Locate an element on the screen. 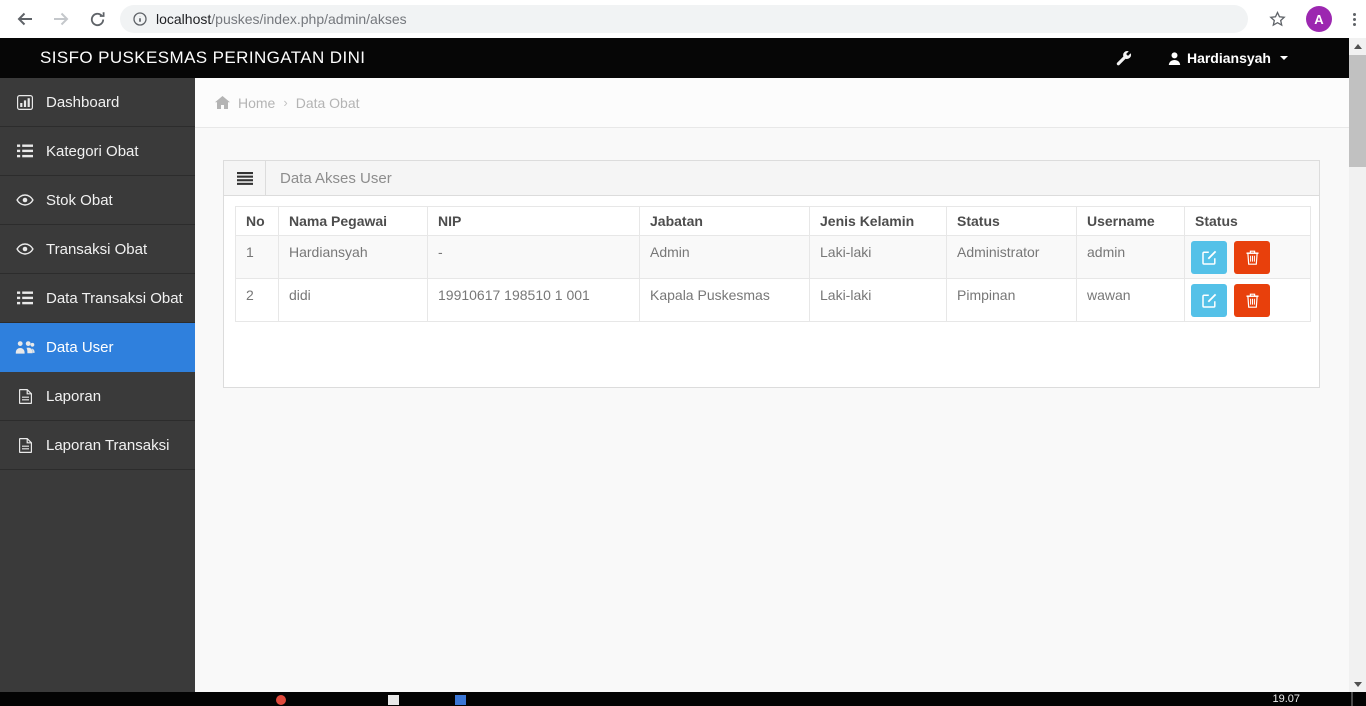 Image resolution: width=1366 pixels, height=706 pixels. sidebar-item-laporan-transaksi: Laporan Transaksi is located at coordinates (97, 445).